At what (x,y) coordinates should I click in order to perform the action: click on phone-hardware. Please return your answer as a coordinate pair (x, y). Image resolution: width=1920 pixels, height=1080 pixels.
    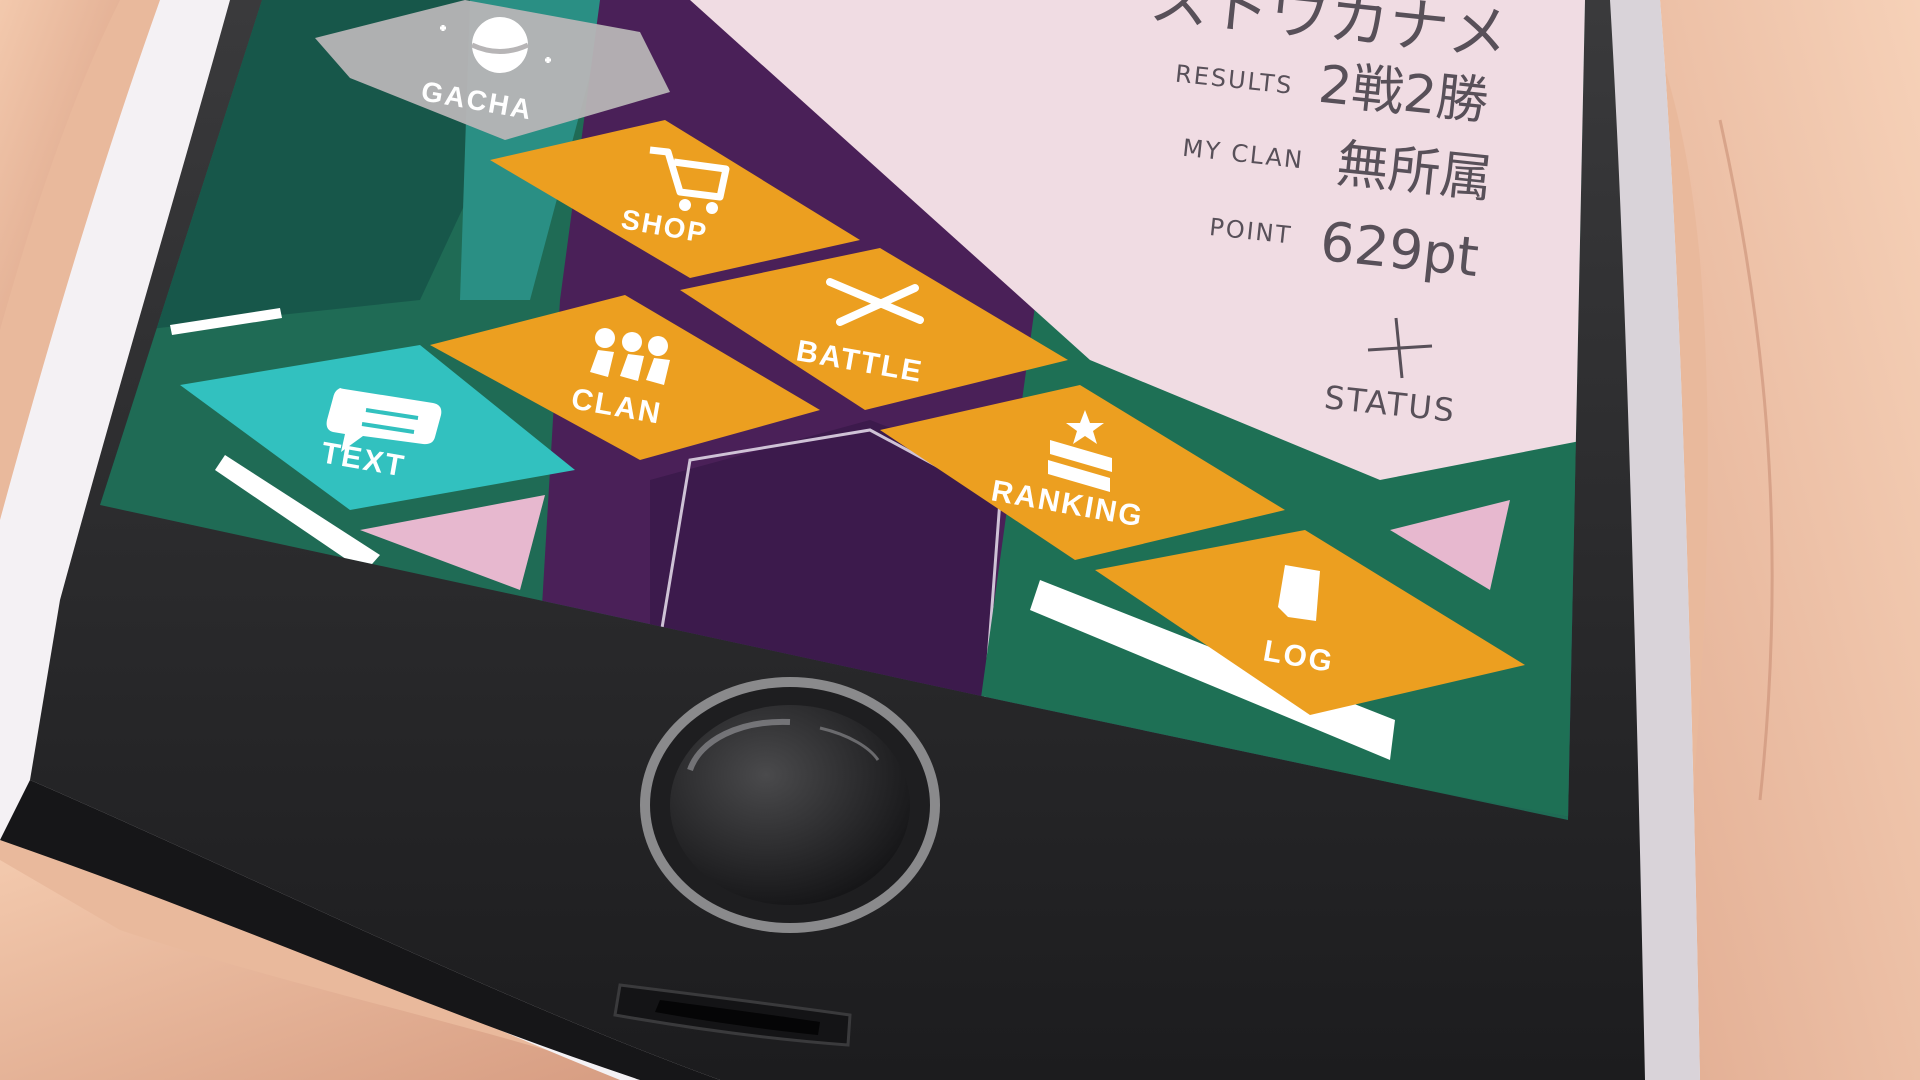
    Looking at the image, I should click on (776, 862).